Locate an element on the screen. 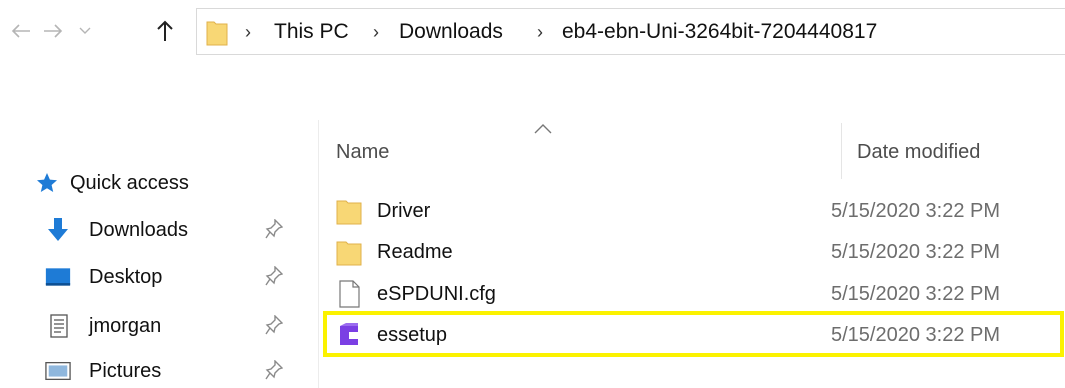  column-header-date-modified: Date modified is located at coordinates (918, 152).